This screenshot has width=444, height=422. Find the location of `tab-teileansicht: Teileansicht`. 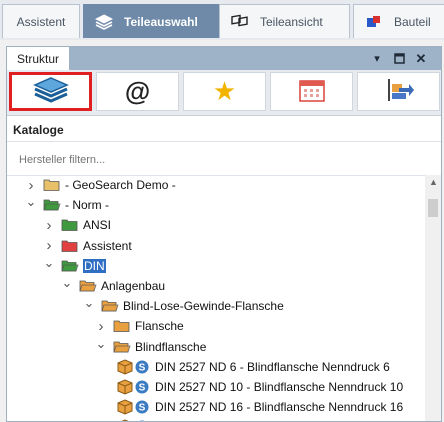

tab-teileansicht: Teileansicht is located at coordinates (284, 21).